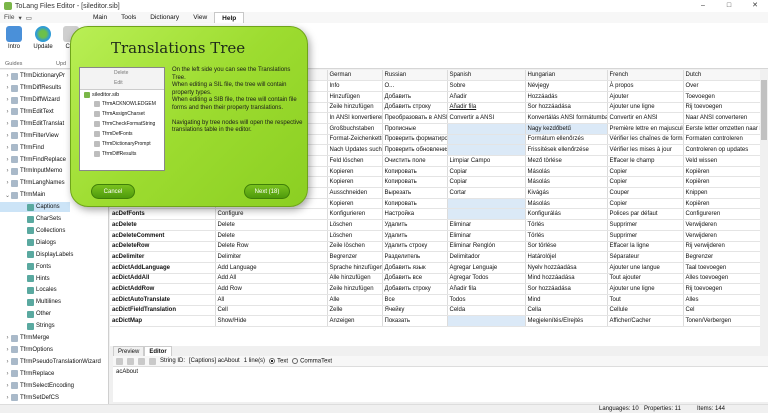 Image resolution: width=768 pixels, height=413 pixels. What do you see at coordinates (722, 86) in the screenshot?
I see `cell-translation: Over` at bounding box center [722, 86].